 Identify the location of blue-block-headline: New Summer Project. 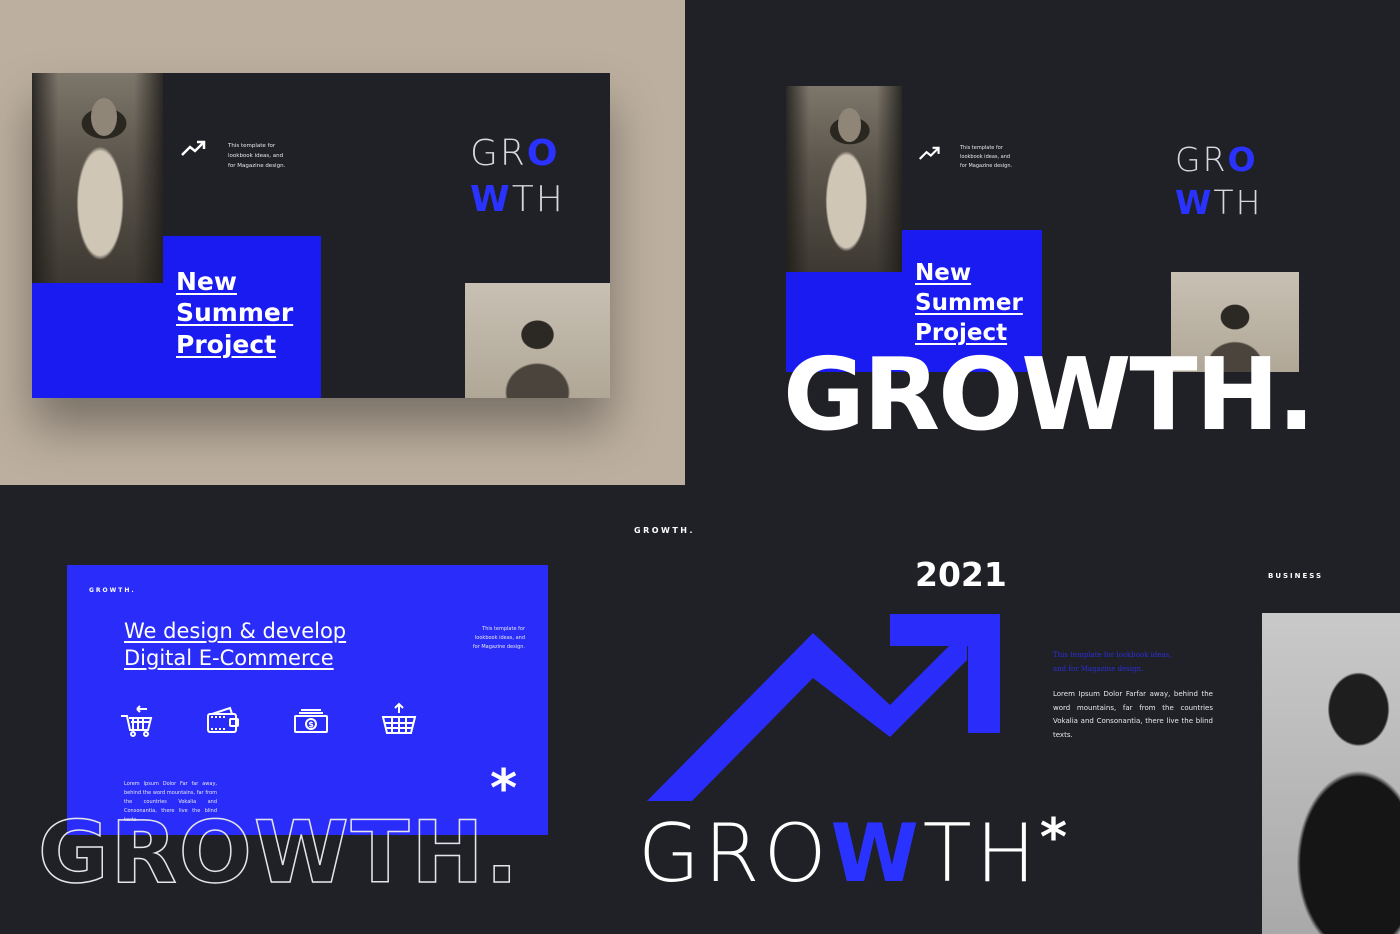
(242, 317).